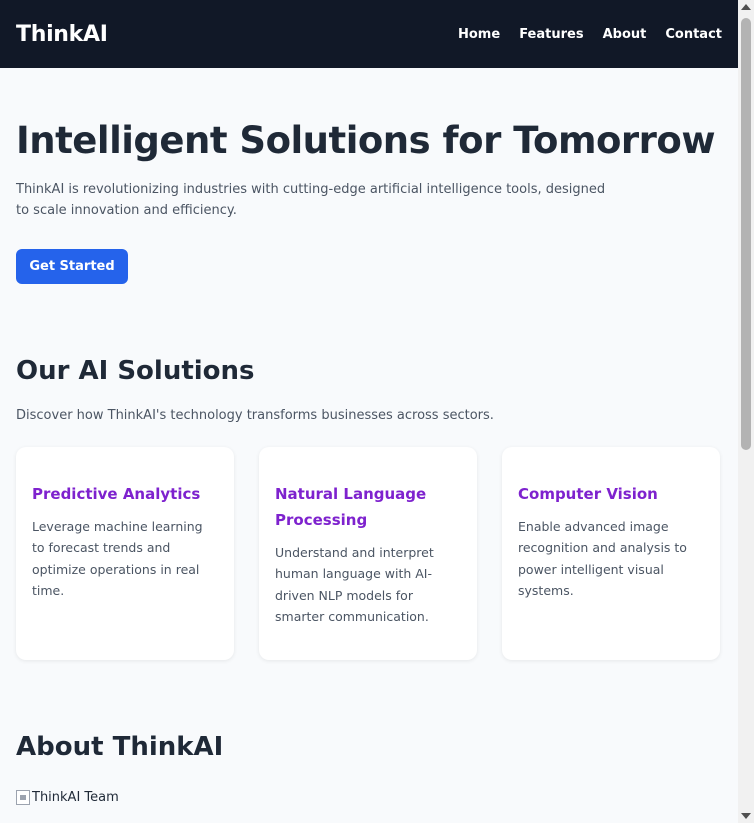 This screenshot has width=754, height=823. I want to click on vertical-scrollbar, so click(746, 411).